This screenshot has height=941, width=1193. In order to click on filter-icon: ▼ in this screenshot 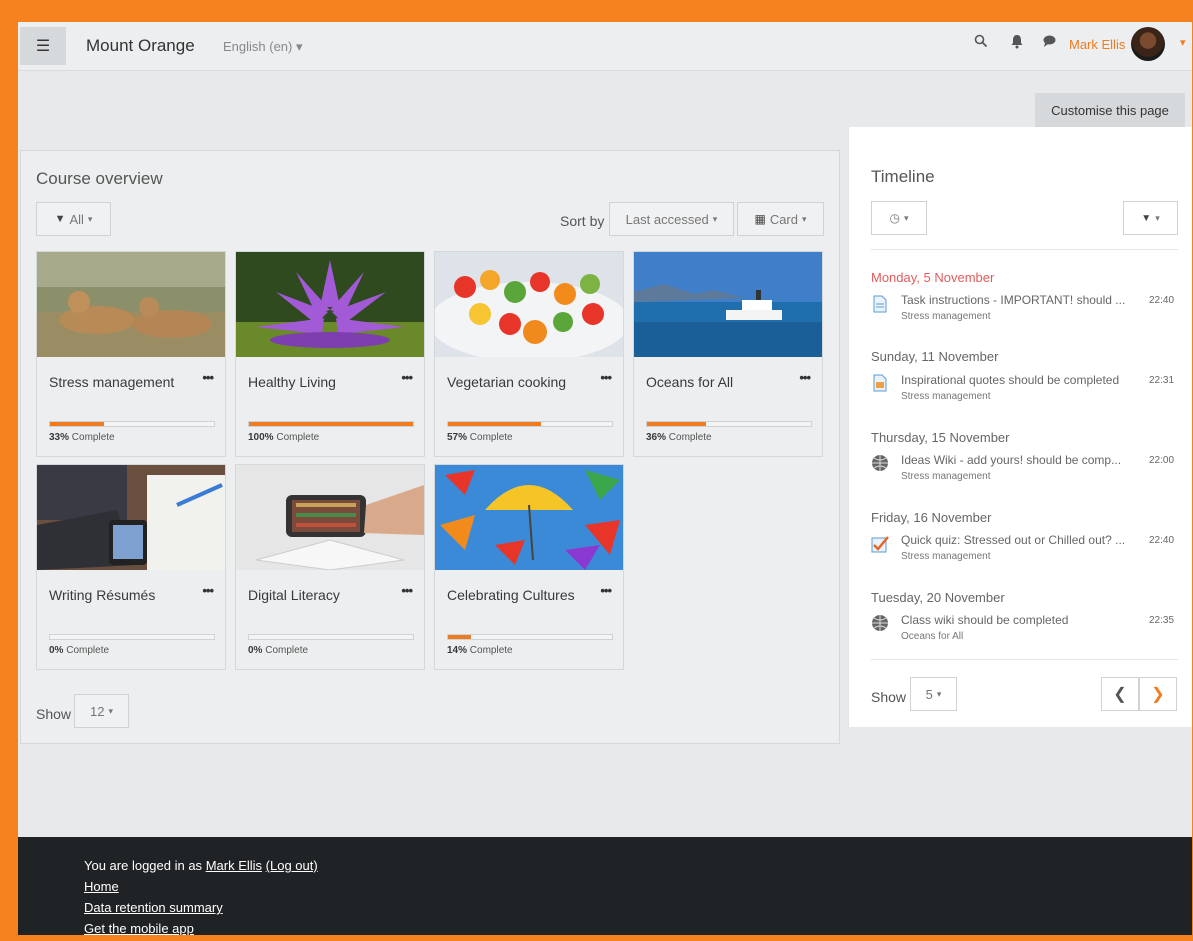, I will do `click(60, 219)`.